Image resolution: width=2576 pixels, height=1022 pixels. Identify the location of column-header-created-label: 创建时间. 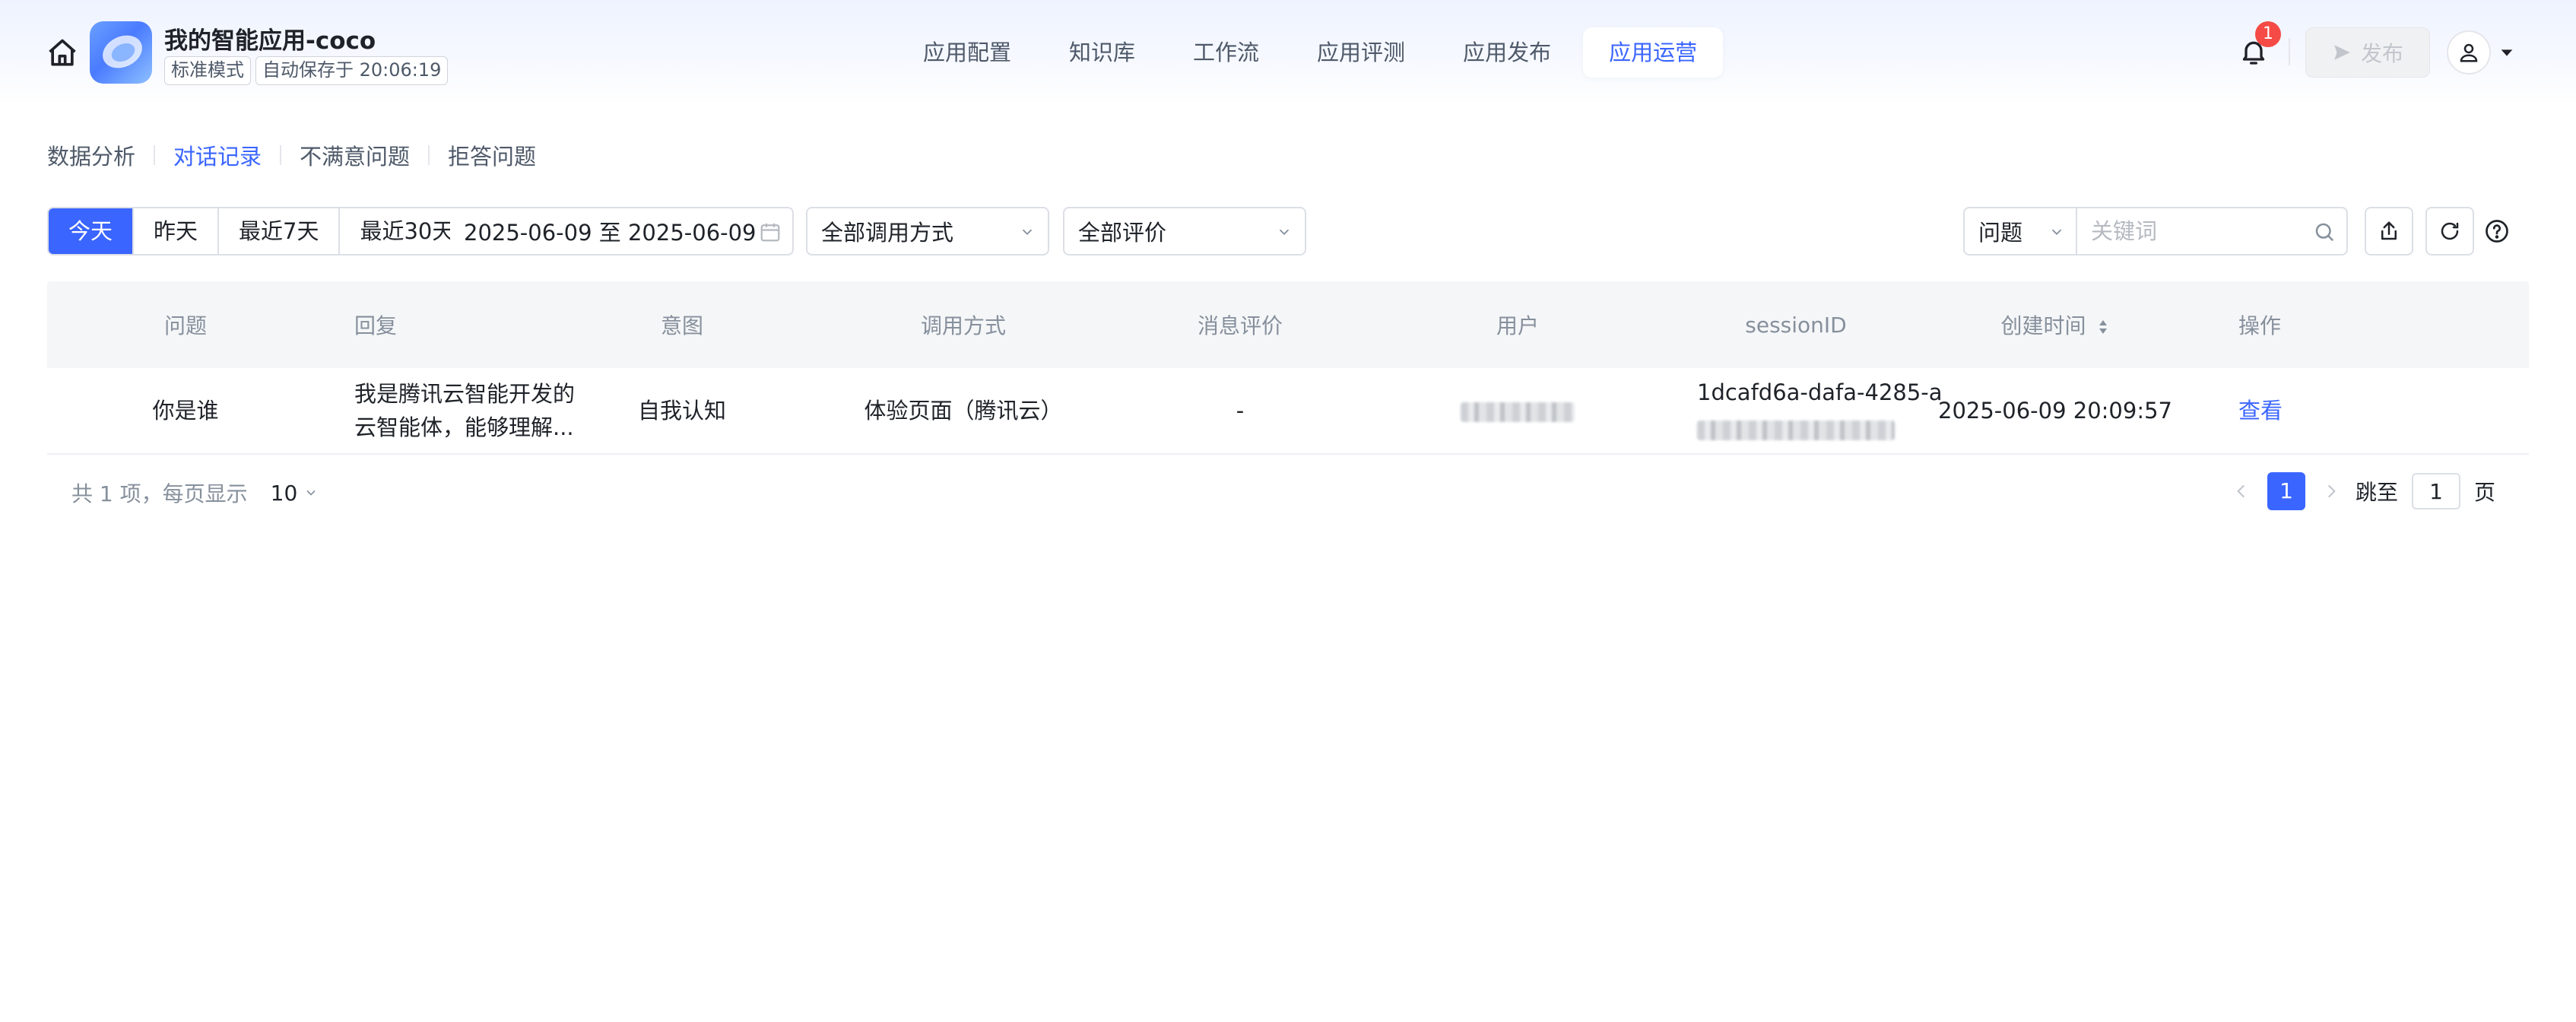
(2043, 325).